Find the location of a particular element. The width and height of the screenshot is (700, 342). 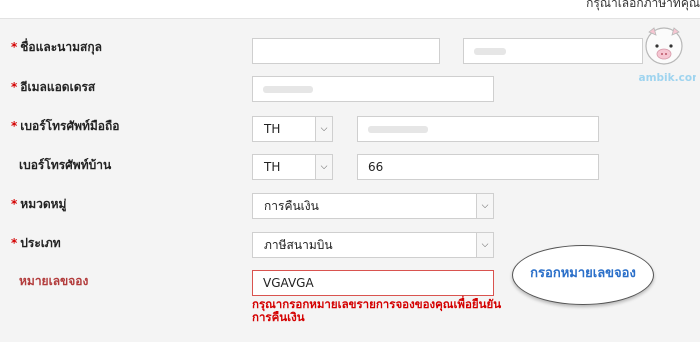

logo-text: bambik.com is located at coordinates (667, 78).